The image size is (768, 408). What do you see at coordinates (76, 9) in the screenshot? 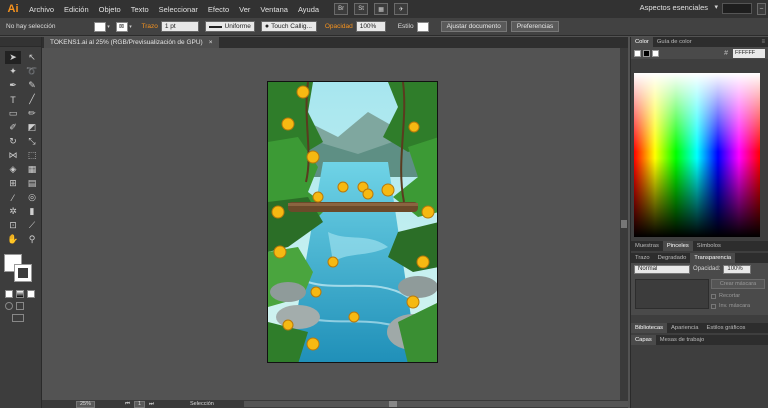
I see `menu-edicion: Edición` at bounding box center [76, 9].